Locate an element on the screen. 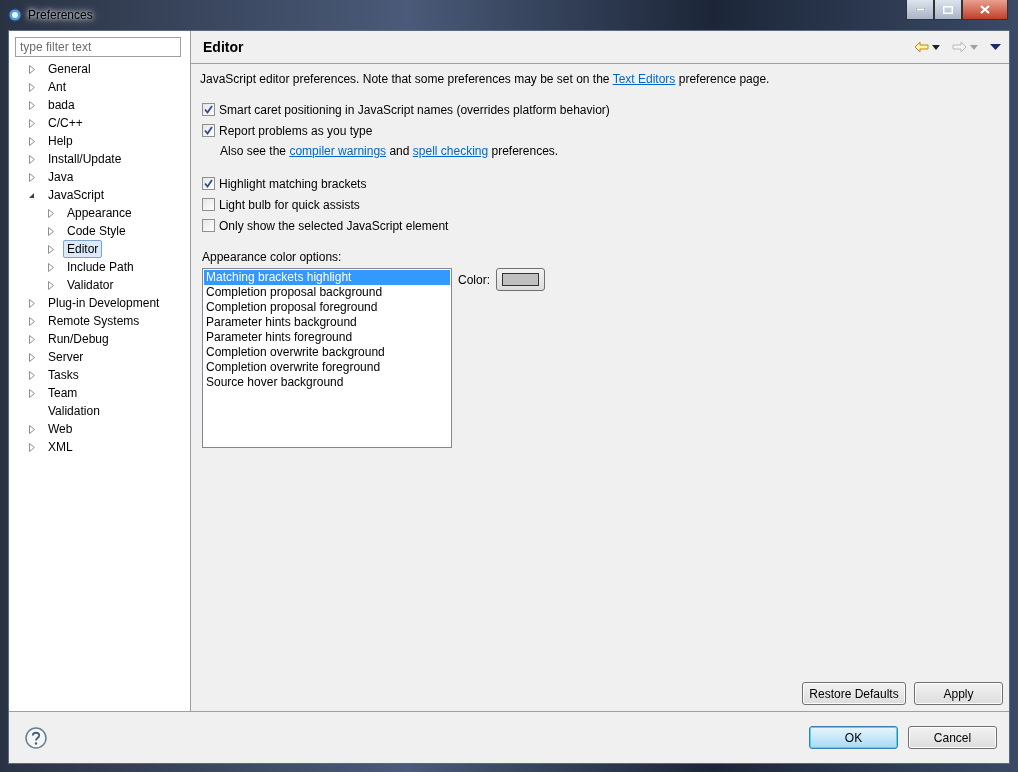 Image resolution: width=1018 pixels, height=772 pixels. link: spell checking is located at coordinates (450, 151).